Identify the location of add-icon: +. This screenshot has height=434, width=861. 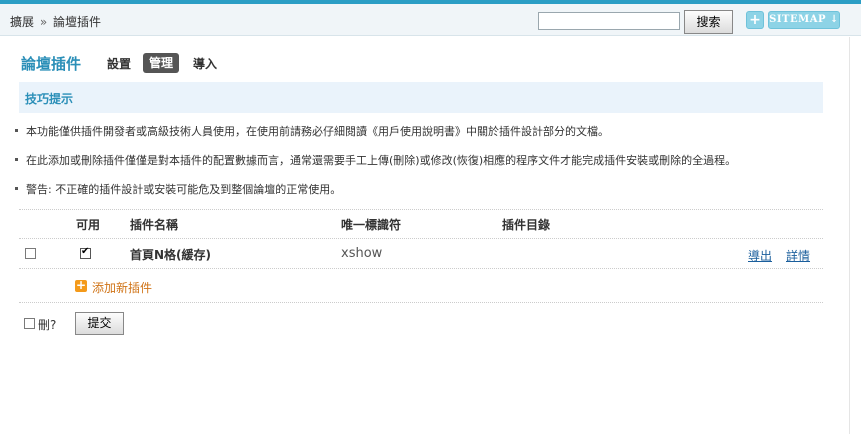
(81, 285).